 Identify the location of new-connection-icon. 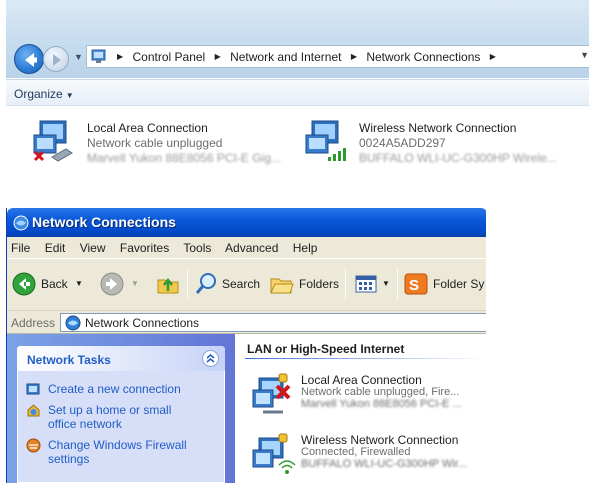
(33, 389).